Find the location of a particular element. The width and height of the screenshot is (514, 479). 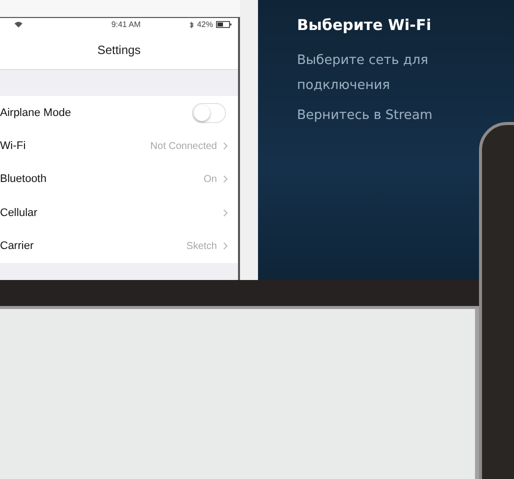

panel-instruction: Вернитесь в Stream is located at coordinates (365, 115).